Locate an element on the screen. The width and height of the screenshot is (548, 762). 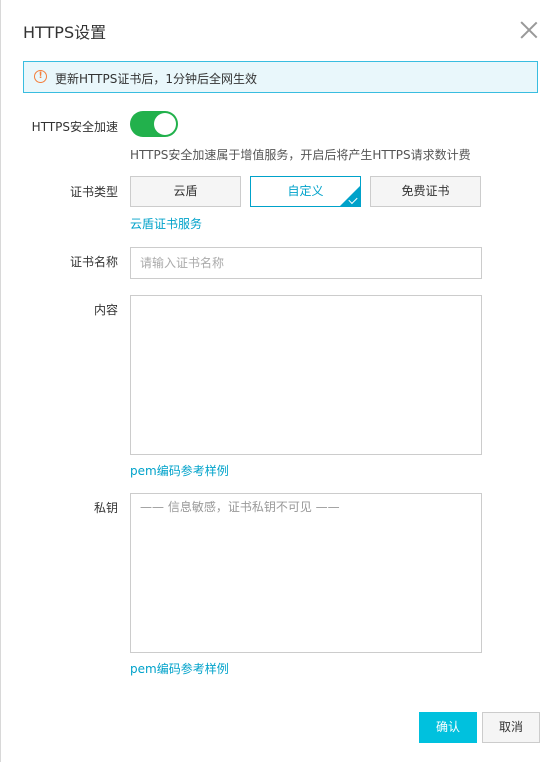
dialog-title: HTTPS设置 is located at coordinates (65, 32).